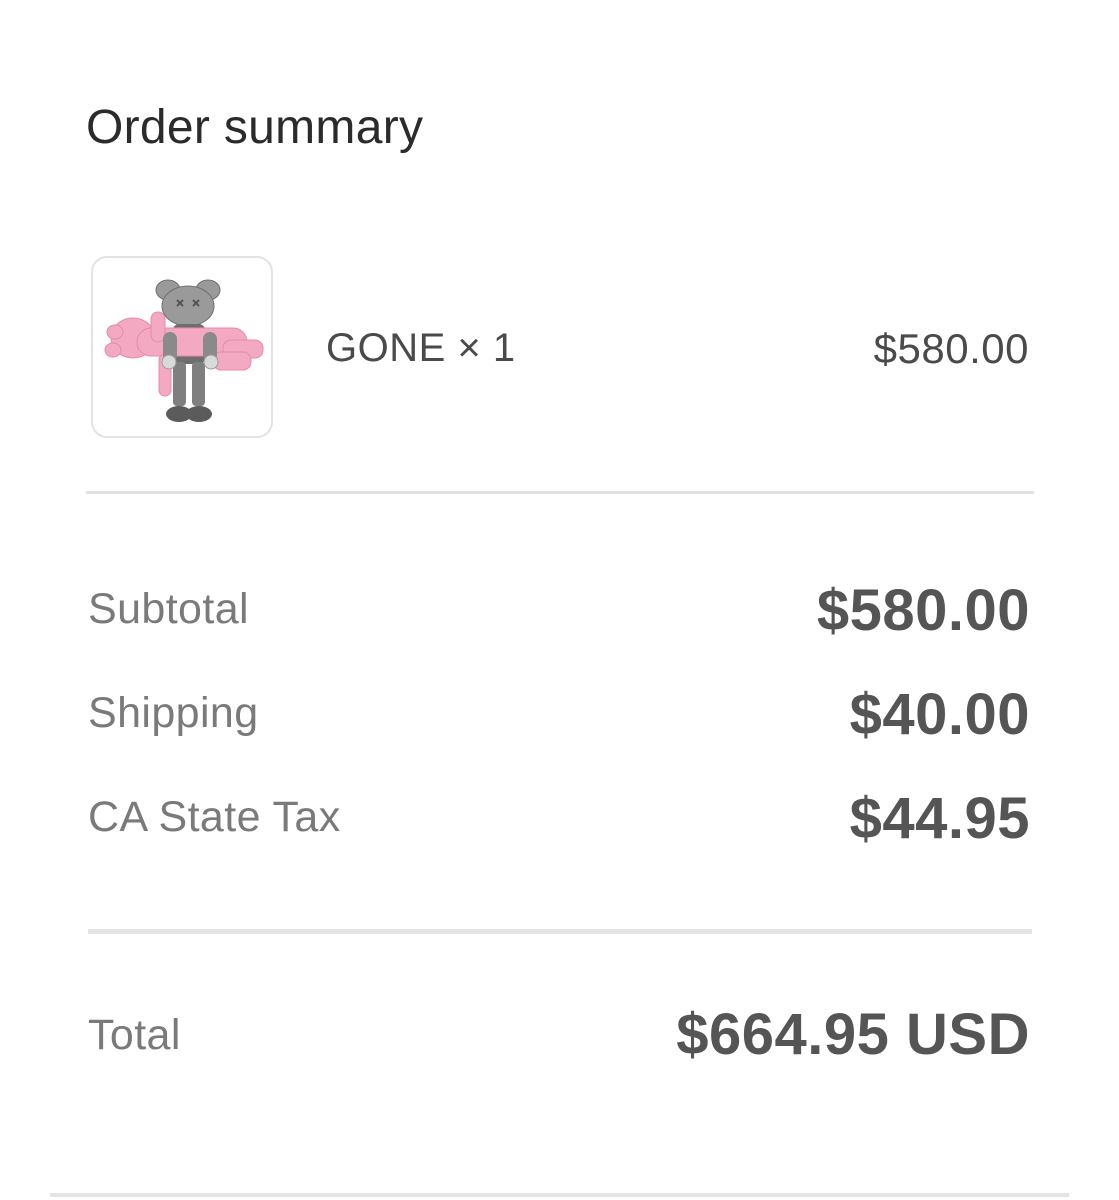 This screenshot has width=1119, height=1200. I want to click on product-price: $580.00, so click(951, 348).